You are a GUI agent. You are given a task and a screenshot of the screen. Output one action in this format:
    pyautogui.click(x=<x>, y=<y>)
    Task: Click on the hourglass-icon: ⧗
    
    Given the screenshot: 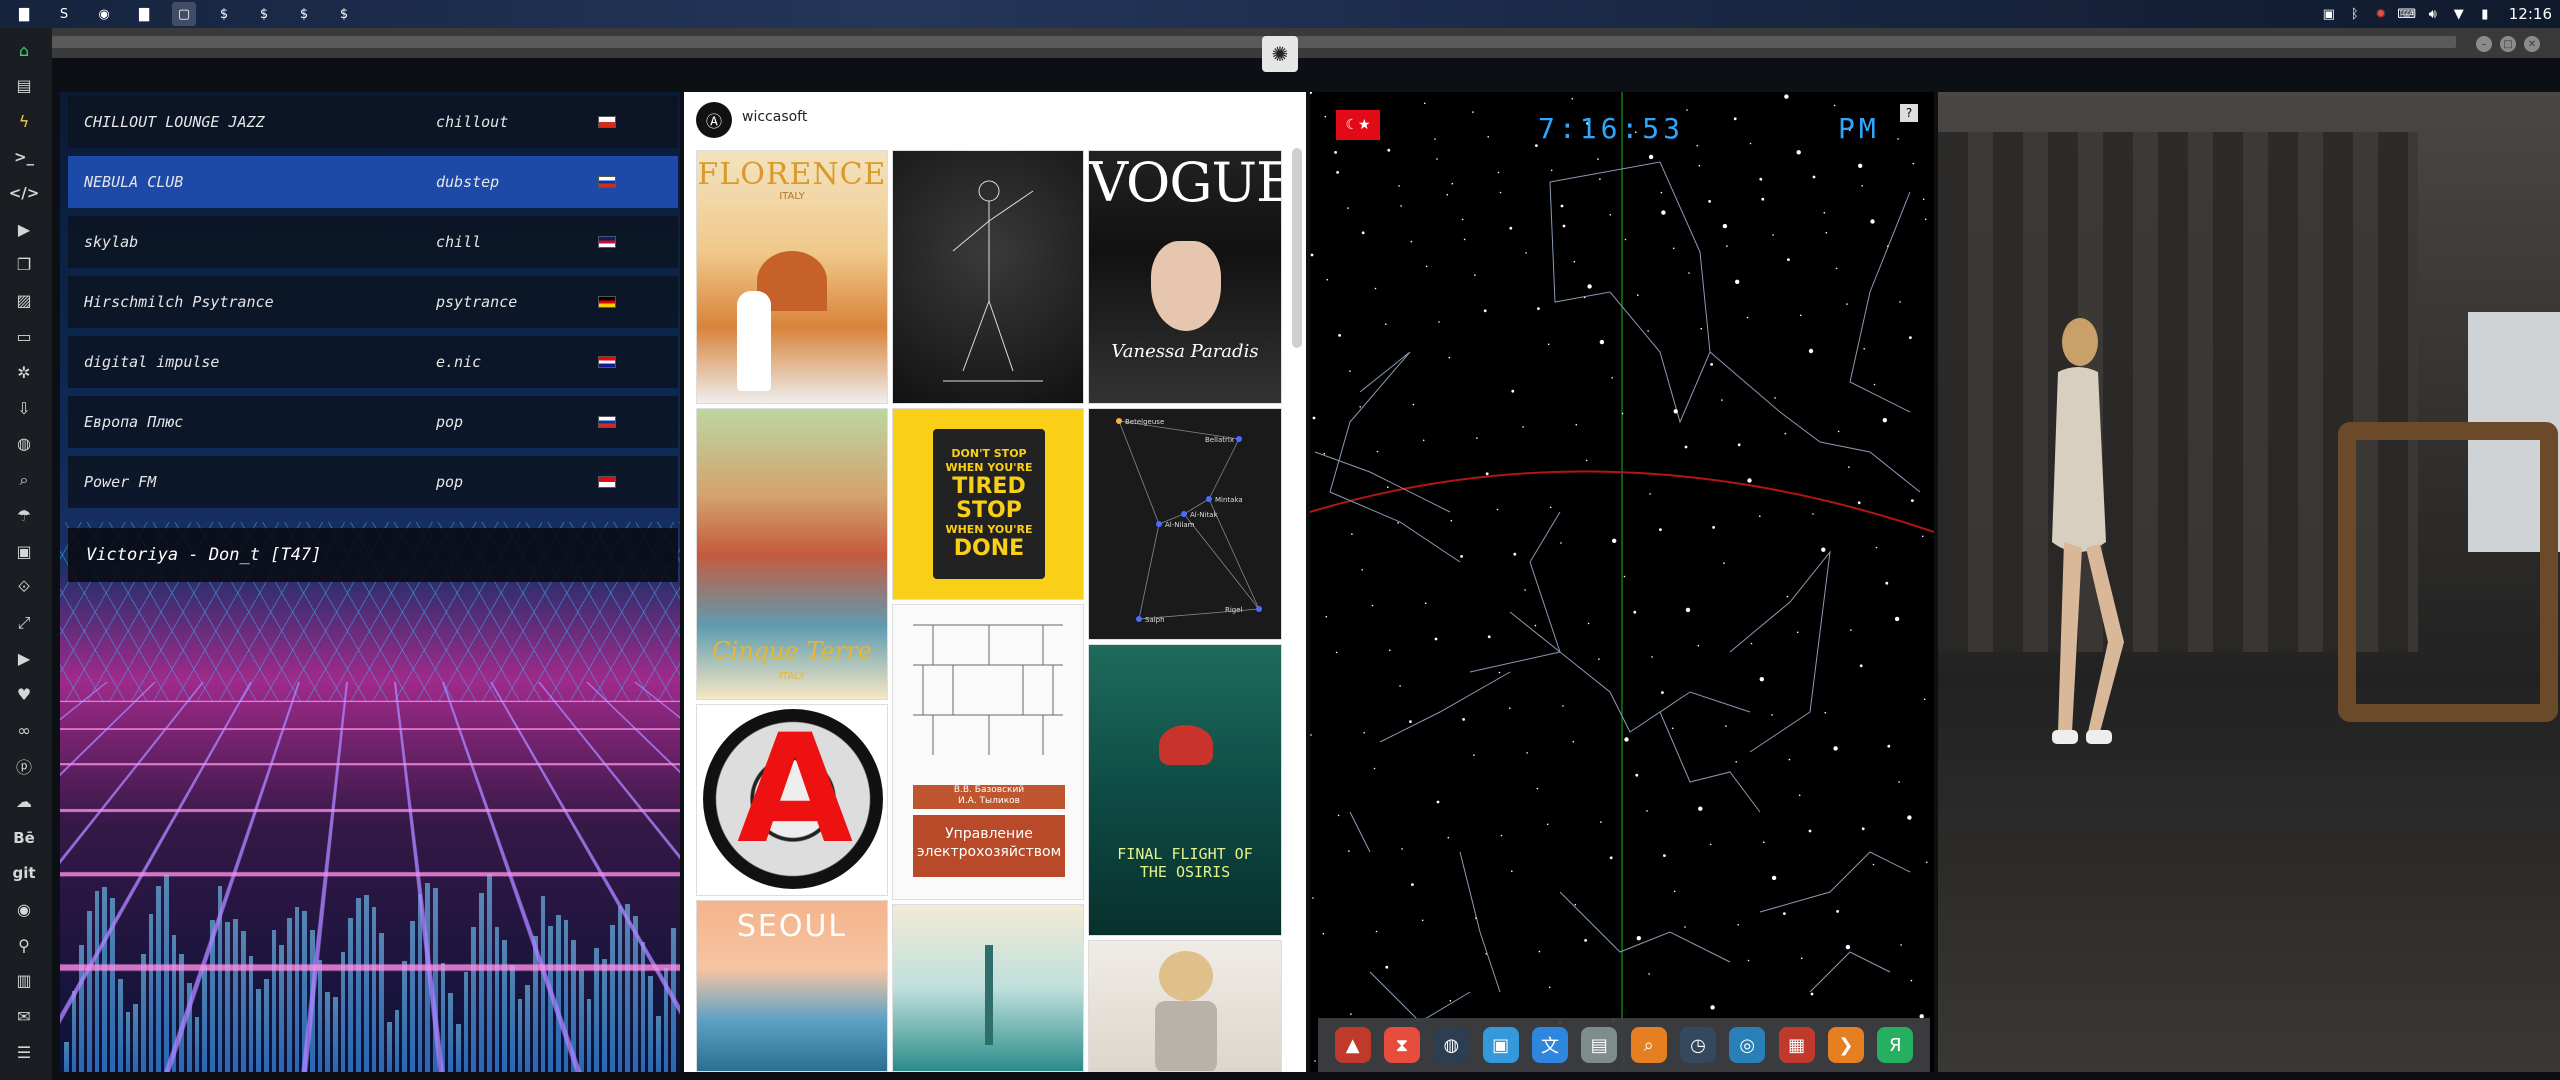 What is the action you would take?
    pyautogui.click(x=1401, y=1045)
    